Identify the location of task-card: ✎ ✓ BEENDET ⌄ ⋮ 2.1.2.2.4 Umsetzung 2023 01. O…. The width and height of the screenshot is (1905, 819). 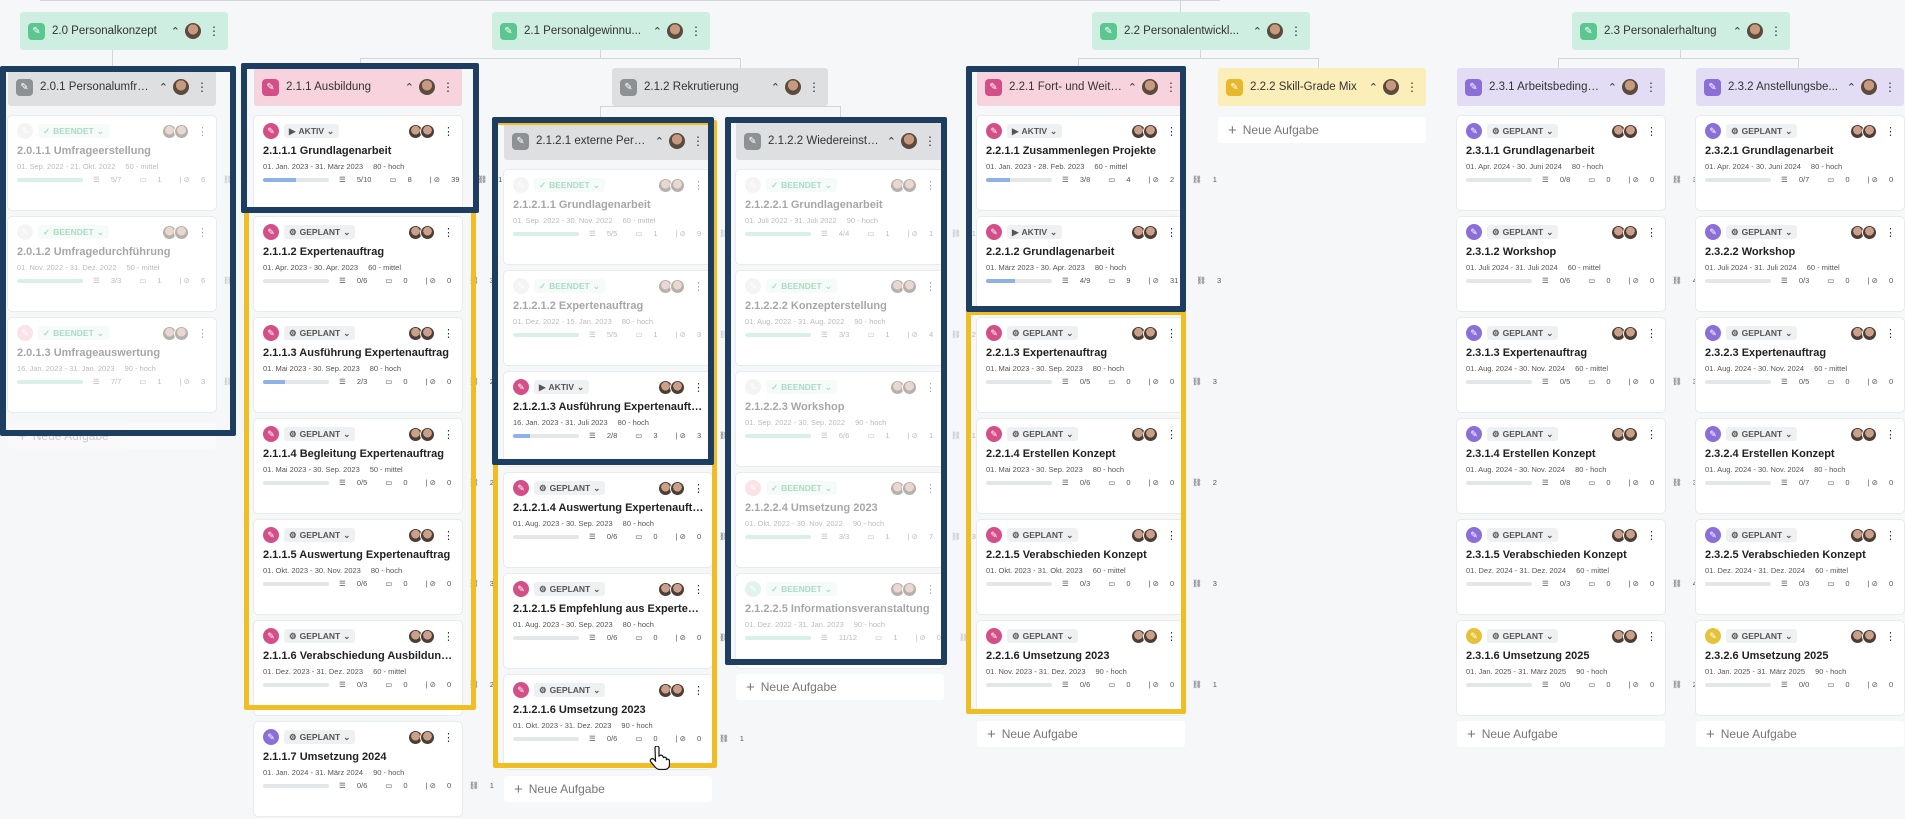
(856, 520).